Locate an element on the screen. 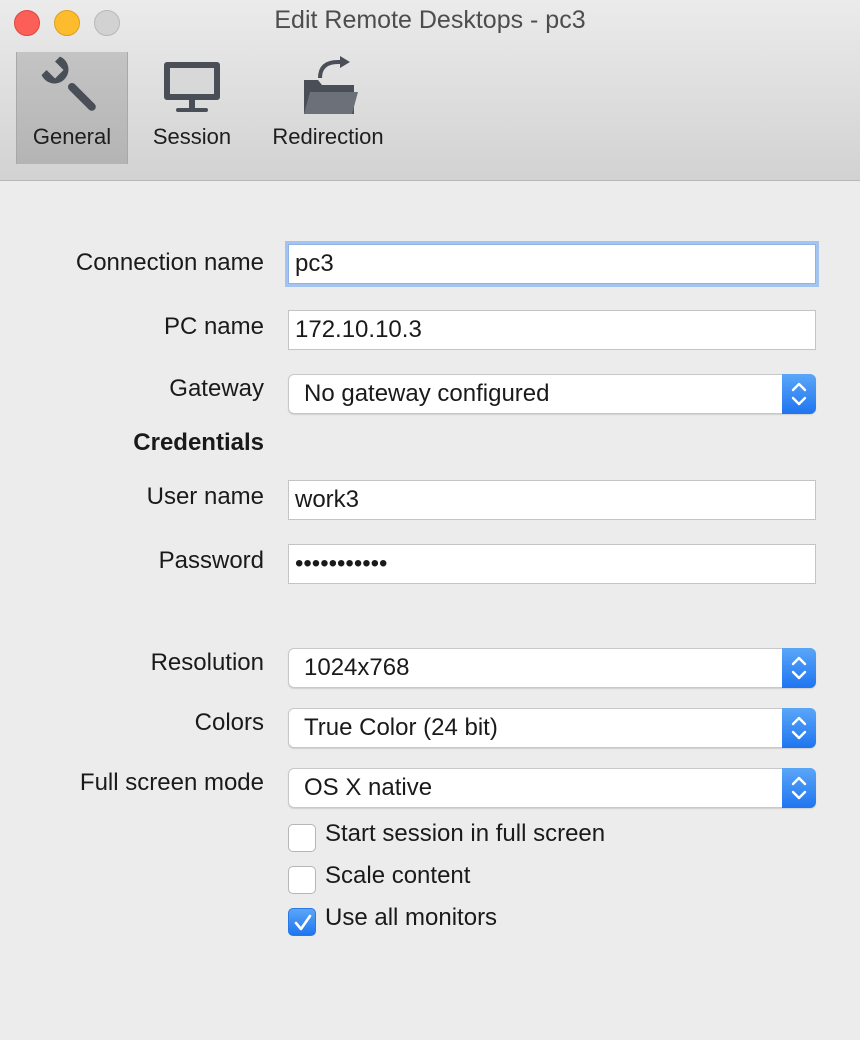 The image size is (860, 1040). tab-session: Session is located at coordinates (192, 108).